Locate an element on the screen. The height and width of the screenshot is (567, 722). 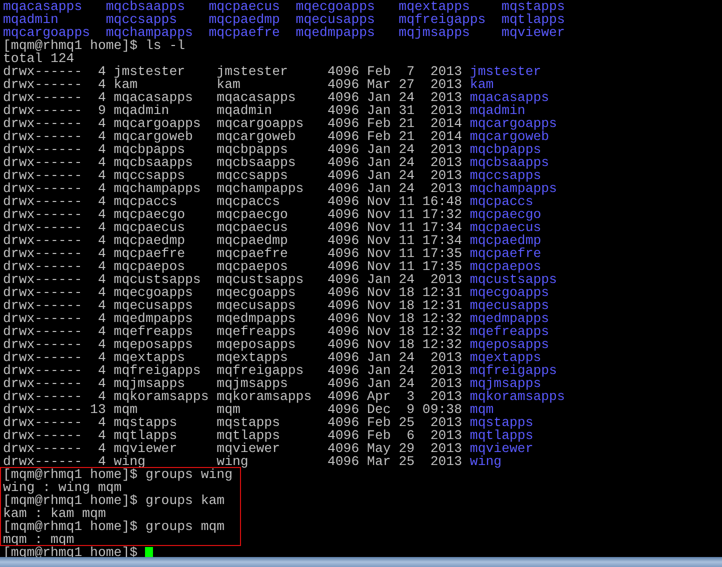
file-details: drwx------ 4 mqefreapps mqefreapps 4096 Nov 18 12:32 is located at coordinates (233, 331).